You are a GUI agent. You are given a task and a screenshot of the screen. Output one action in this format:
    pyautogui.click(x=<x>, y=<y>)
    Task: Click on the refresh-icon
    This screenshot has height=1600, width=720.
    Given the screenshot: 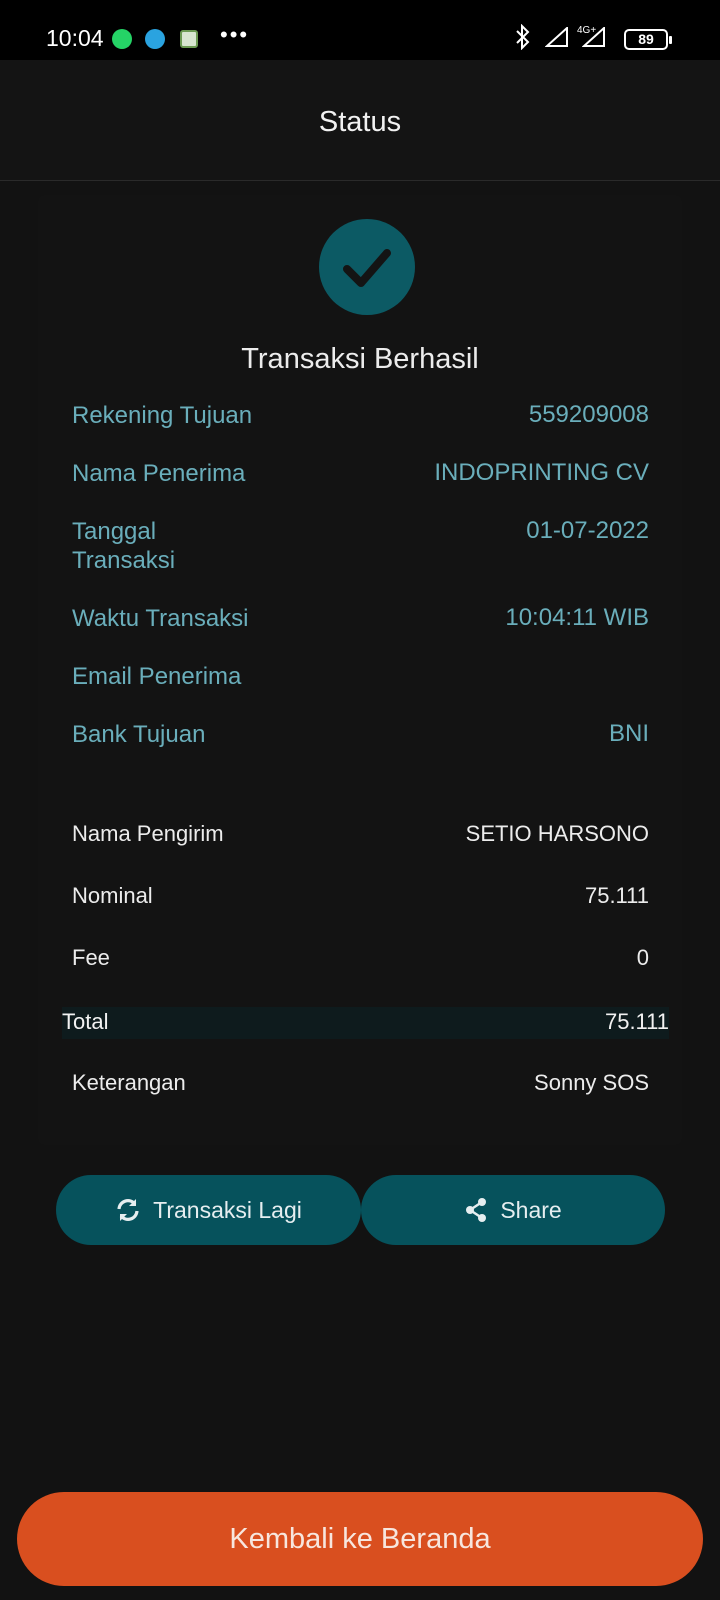 What is the action you would take?
    pyautogui.click(x=128, y=1210)
    